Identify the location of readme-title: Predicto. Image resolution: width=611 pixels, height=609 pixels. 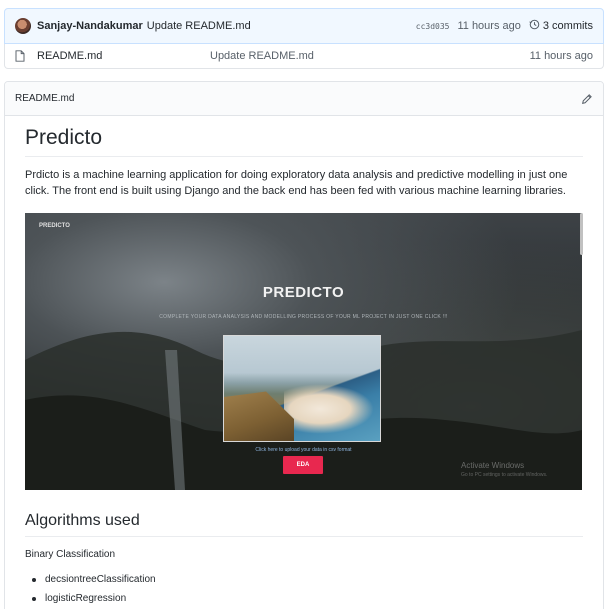
(304, 141).